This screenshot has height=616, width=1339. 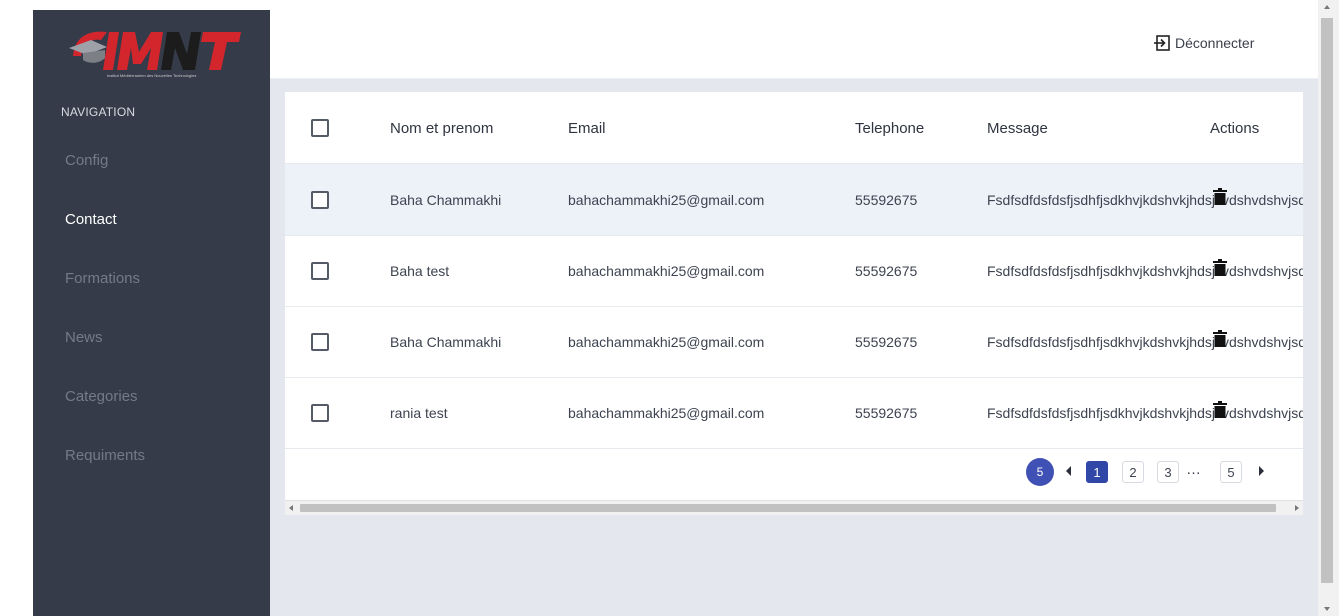 What do you see at coordinates (102, 278) in the screenshot?
I see `sidebar-item-formations: Formations` at bounding box center [102, 278].